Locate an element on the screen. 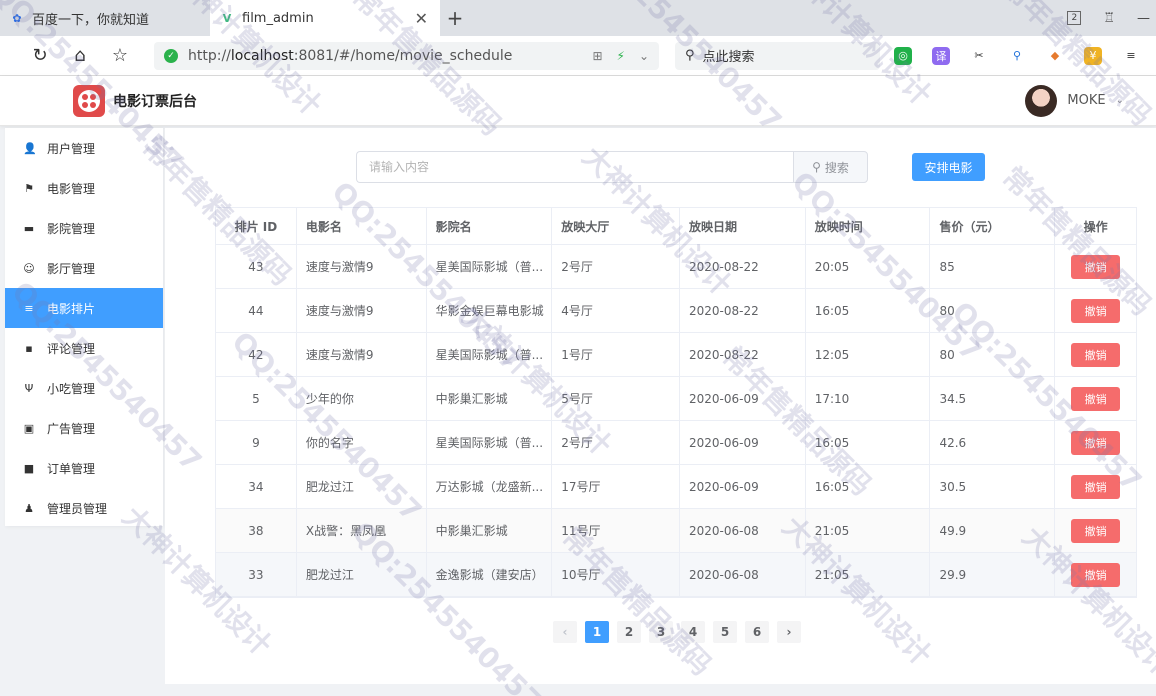 The image size is (1156, 696). page-button-3: 3 is located at coordinates (661, 632).